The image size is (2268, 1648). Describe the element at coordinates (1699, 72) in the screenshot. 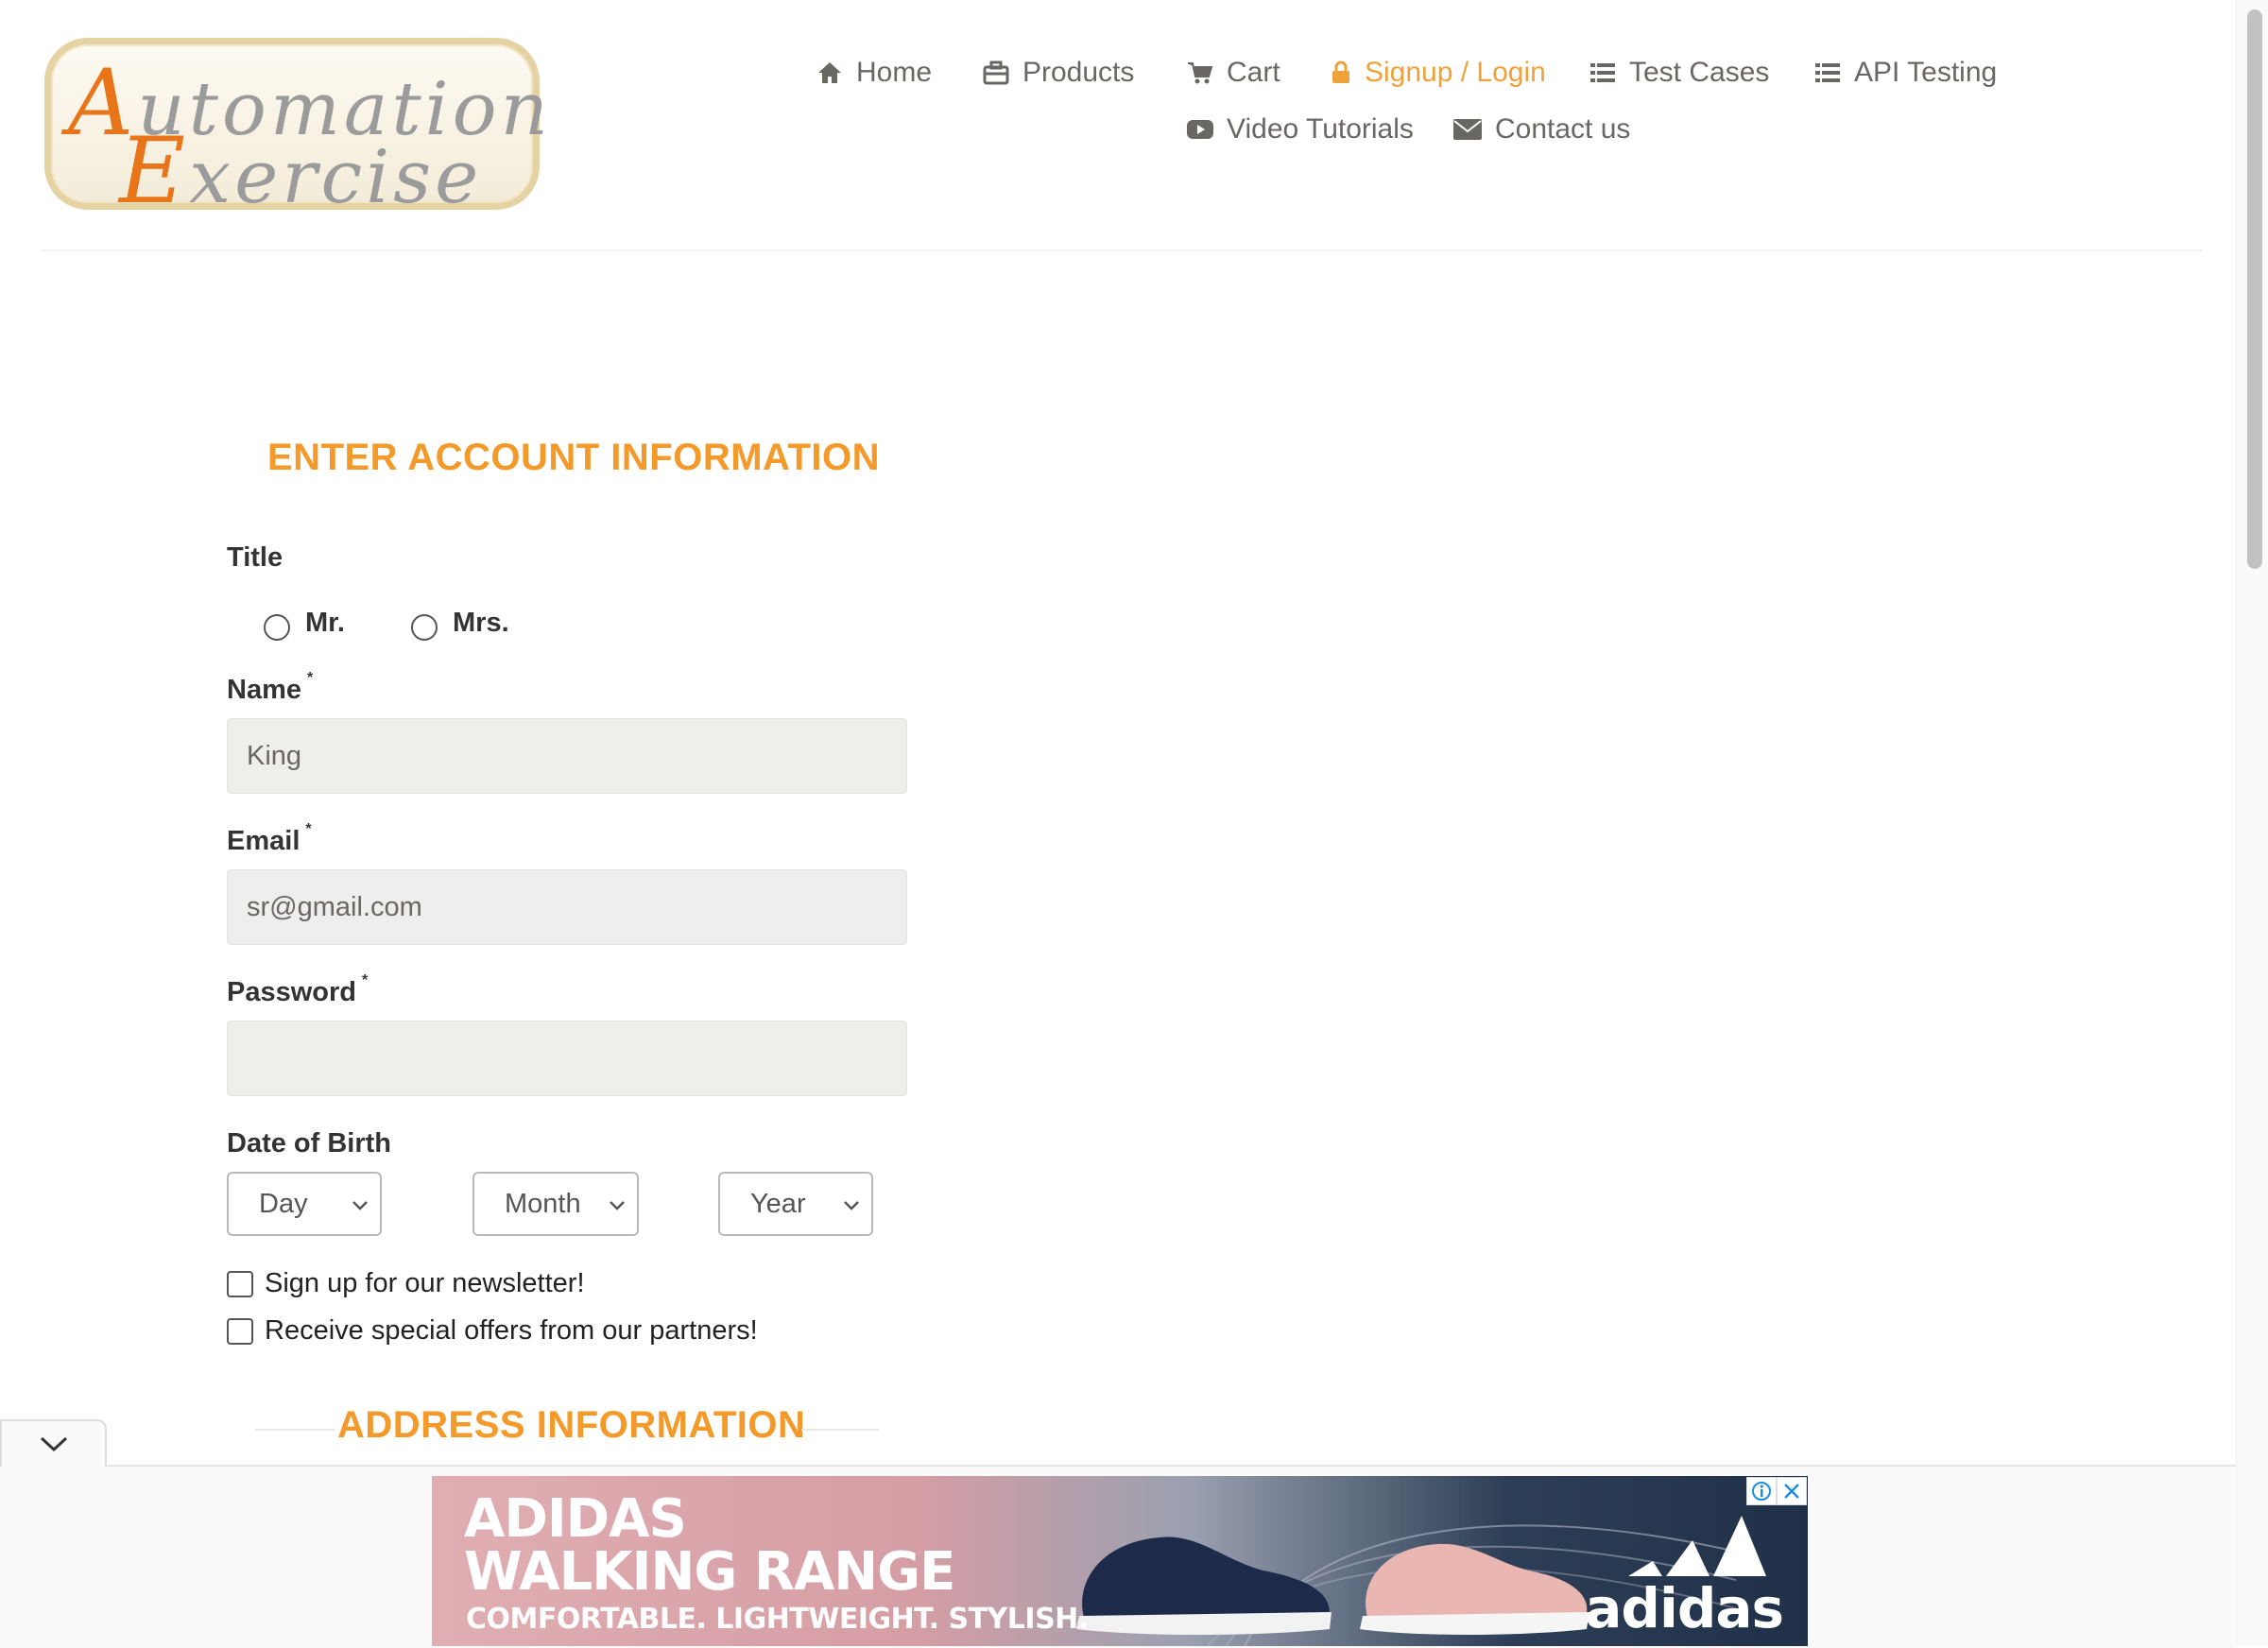

I see `nav-test-cases-label: Test Cases` at that location.